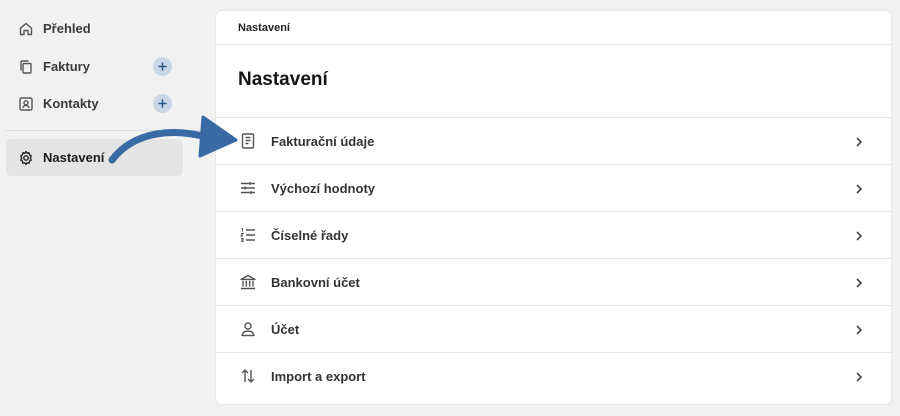 The image size is (900, 416). What do you see at coordinates (26, 67) in the screenshot?
I see `documents-icon` at bounding box center [26, 67].